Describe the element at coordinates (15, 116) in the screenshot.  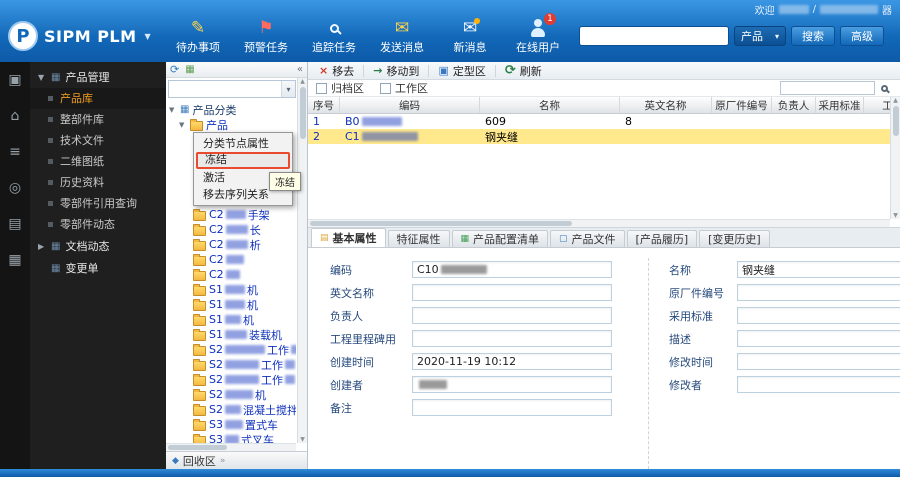
I see `home-icon: ⌂` at that location.